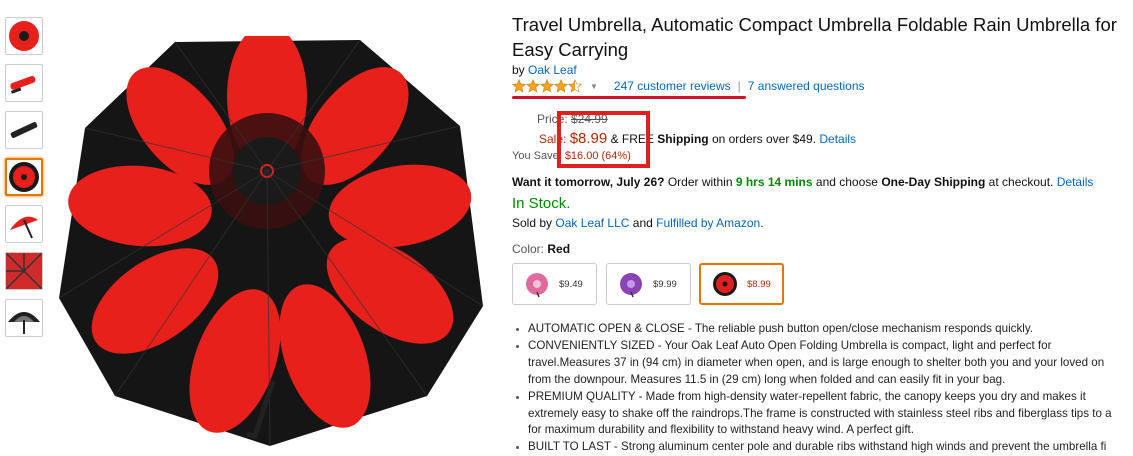 The image size is (1133, 456). What do you see at coordinates (708, 223) in the screenshot?
I see `fulfilled-link: Fulfilled by Amazon` at bounding box center [708, 223].